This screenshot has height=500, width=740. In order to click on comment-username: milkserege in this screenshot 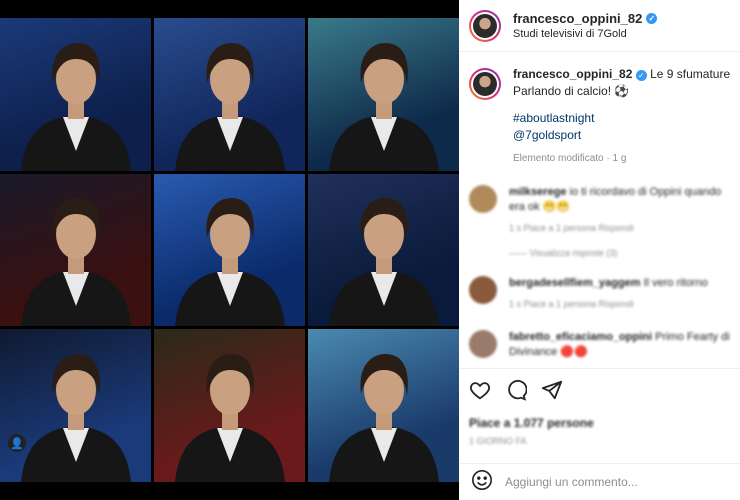, I will do `click(537, 192)`.